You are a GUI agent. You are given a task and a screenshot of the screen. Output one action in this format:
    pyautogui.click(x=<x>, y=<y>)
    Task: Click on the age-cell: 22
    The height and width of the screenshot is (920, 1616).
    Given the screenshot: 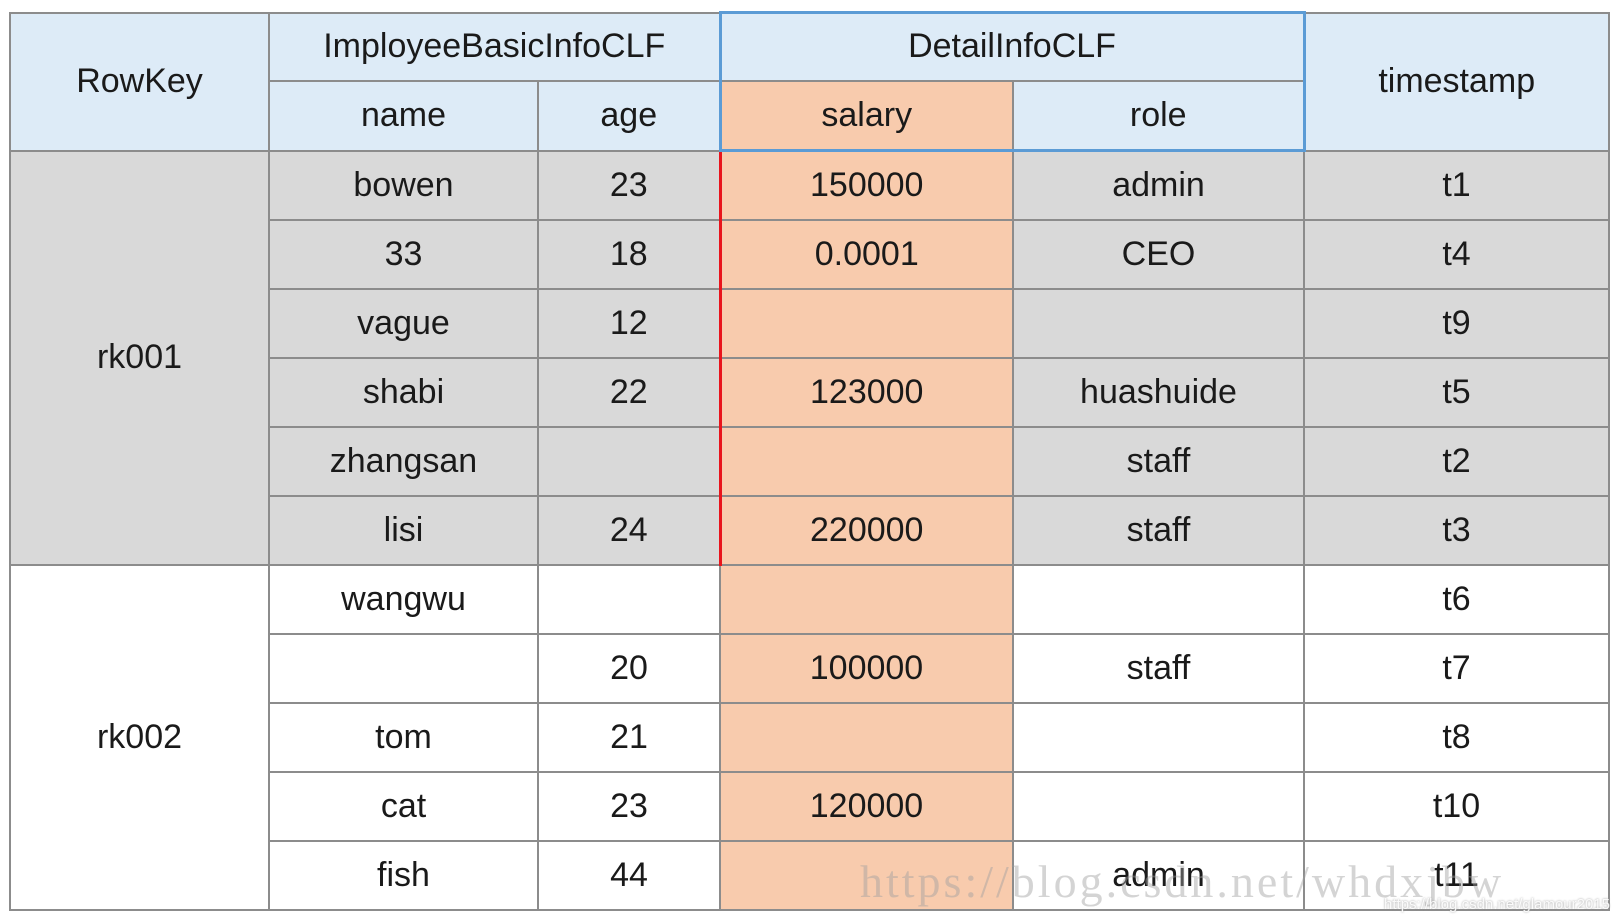 What is the action you would take?
    pyautogui.click(x=629, y=392)
    